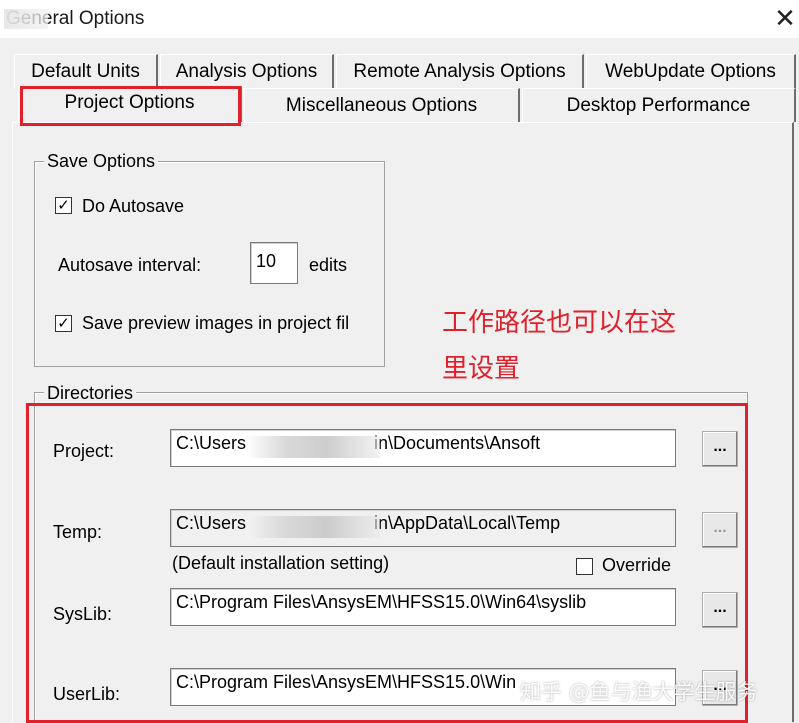 This screenshot has width=799, height=723. Describe the element at coordinates (63, 323) in the screenshot. I see `save-preview-checkbox: ✓` at that location.